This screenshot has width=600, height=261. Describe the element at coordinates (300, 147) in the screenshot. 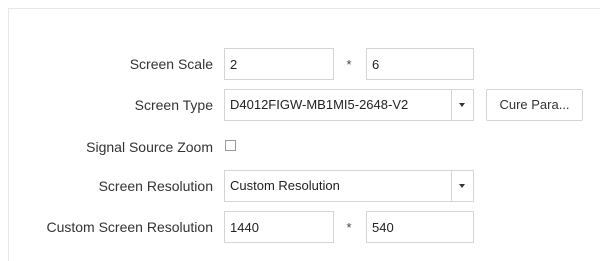

I see `signal-source-zoom-row: Signal Source Zoom` at that location.